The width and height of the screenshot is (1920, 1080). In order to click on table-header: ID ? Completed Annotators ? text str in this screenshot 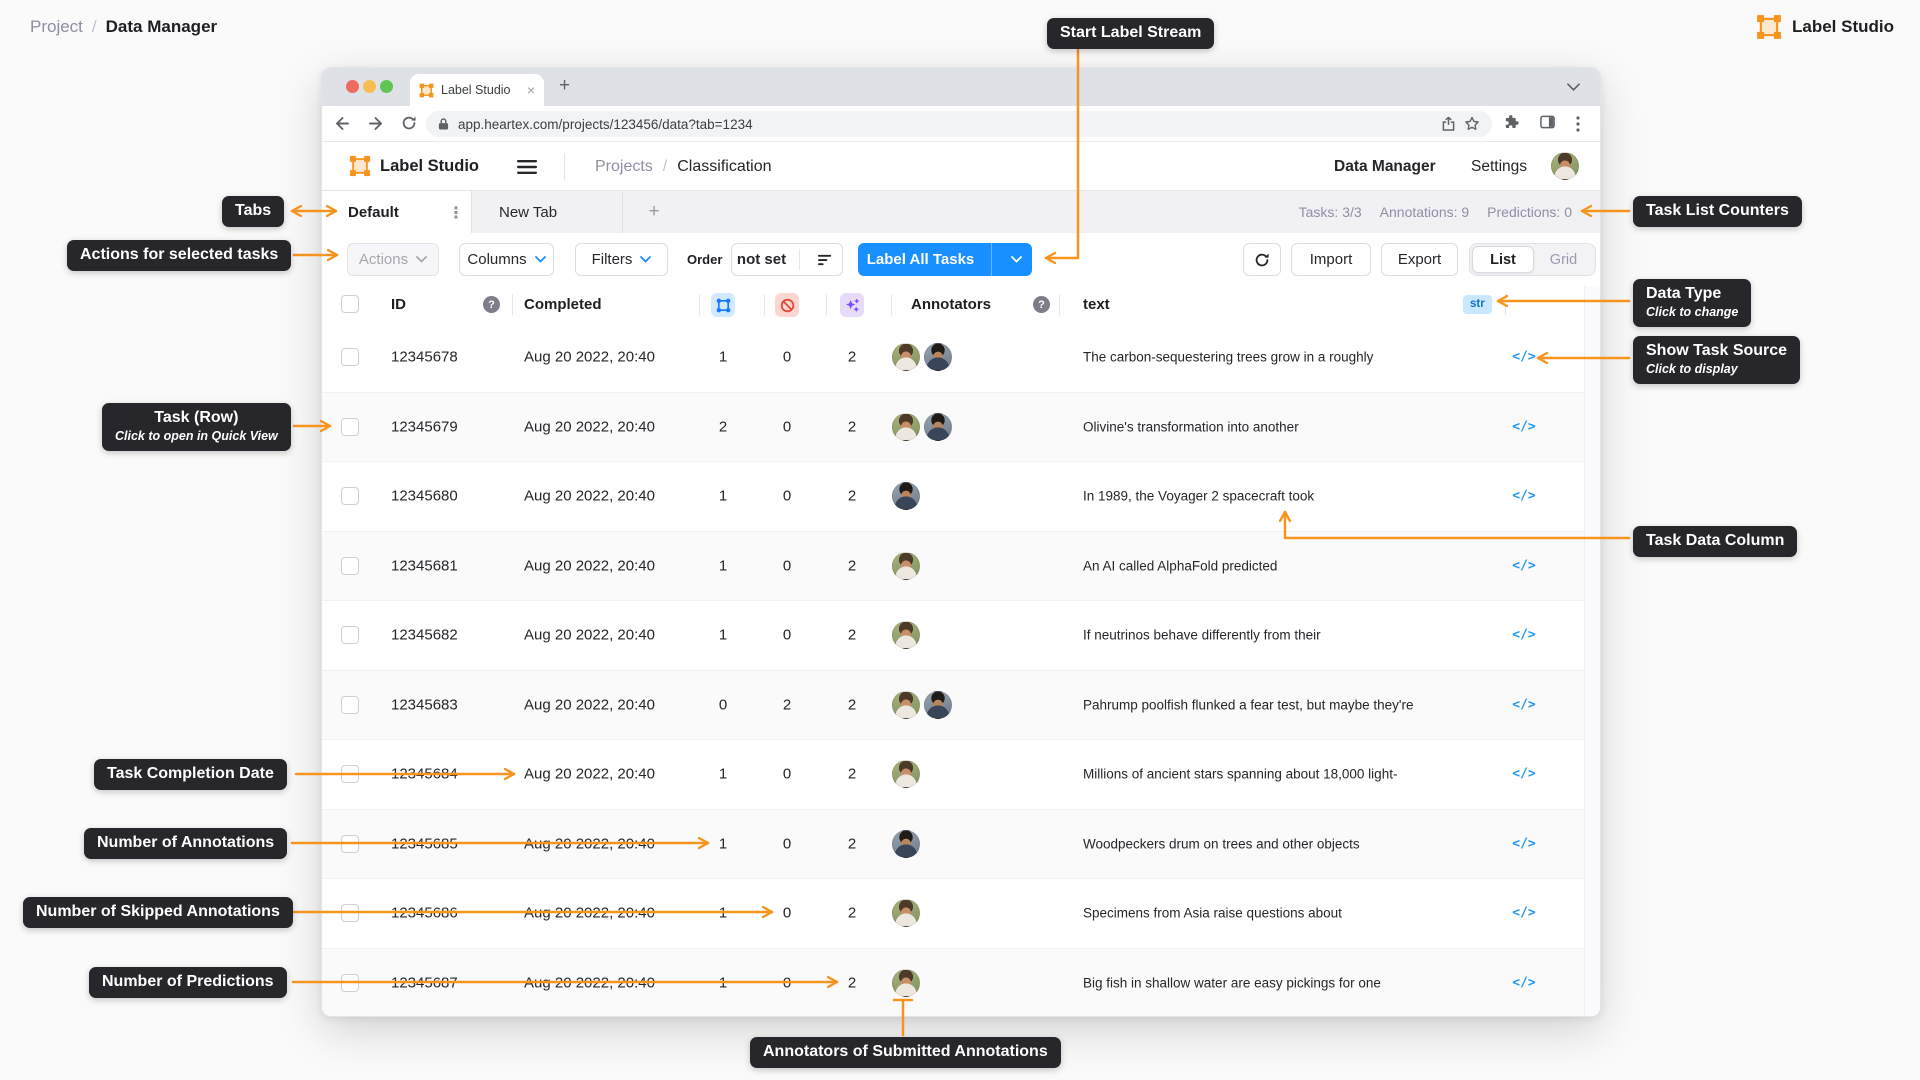, I will do `click(961, 304)`.